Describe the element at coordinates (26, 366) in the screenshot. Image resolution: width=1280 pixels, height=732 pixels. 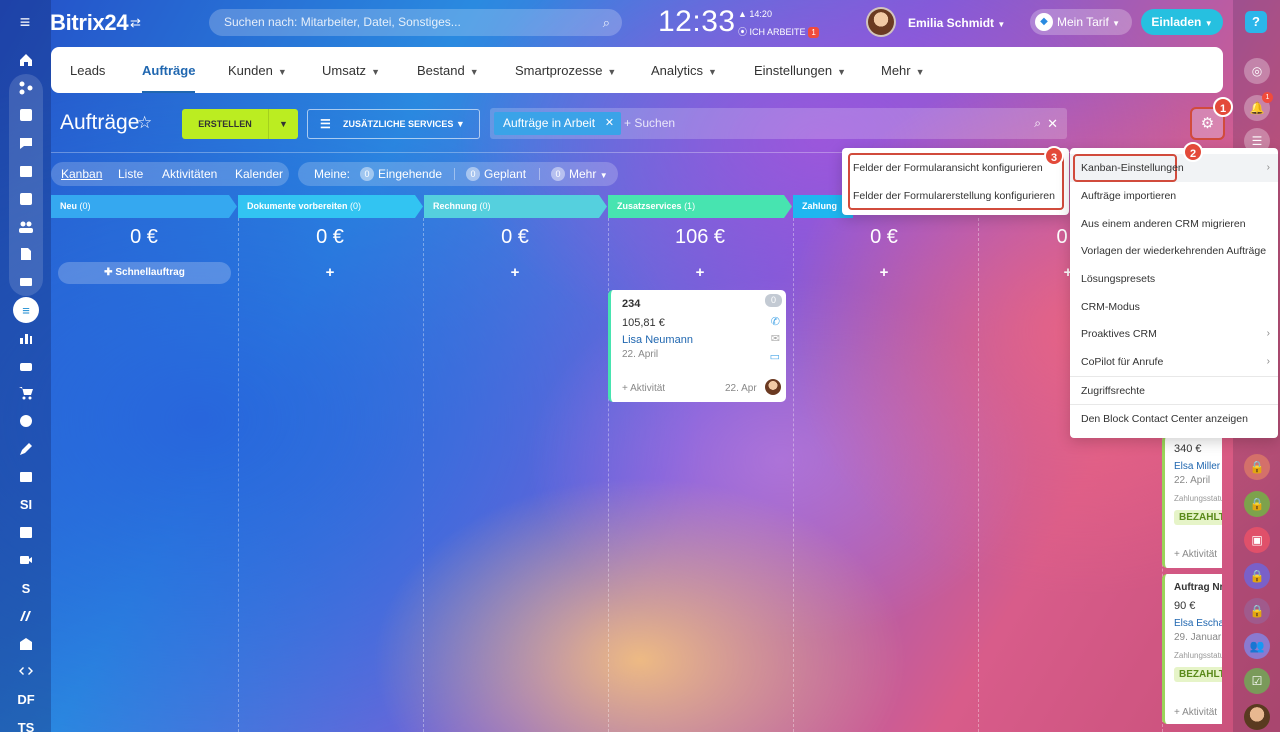
I see `robot-icon` at that location.